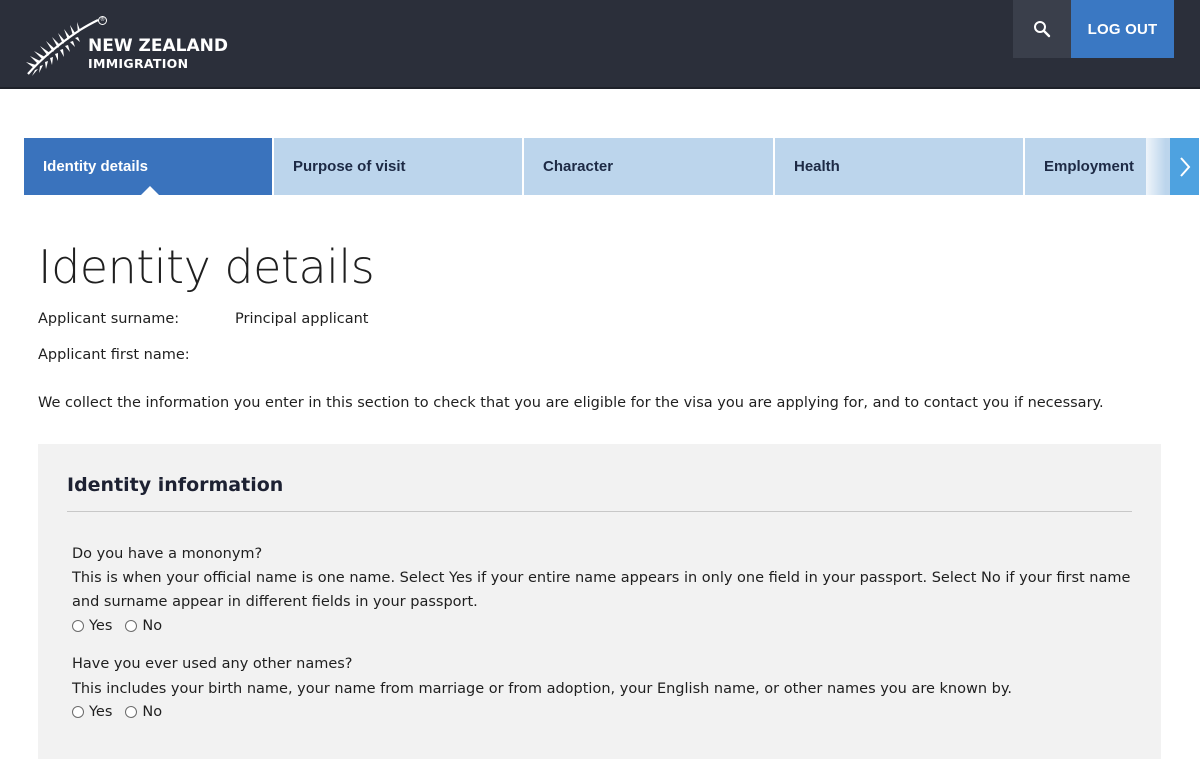  What do you see at coordinates (102, 20) in the screenshot?
I see `registered-mark: ®` at bounding box center [102, 20].